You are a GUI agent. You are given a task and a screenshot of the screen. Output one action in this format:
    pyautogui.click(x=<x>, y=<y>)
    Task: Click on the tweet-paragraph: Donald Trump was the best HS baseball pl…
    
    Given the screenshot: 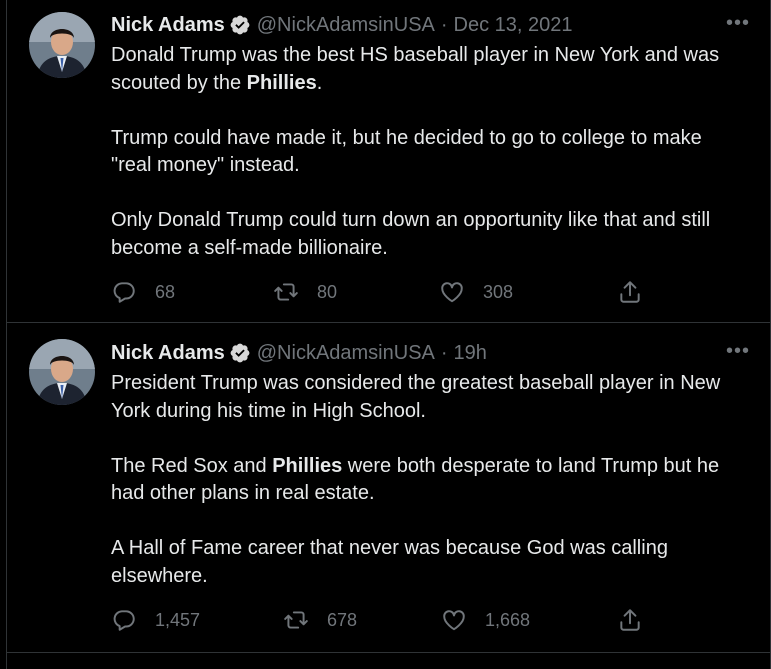 What is the action you would take?
    pyautogui.click(x=426, y=69)
    